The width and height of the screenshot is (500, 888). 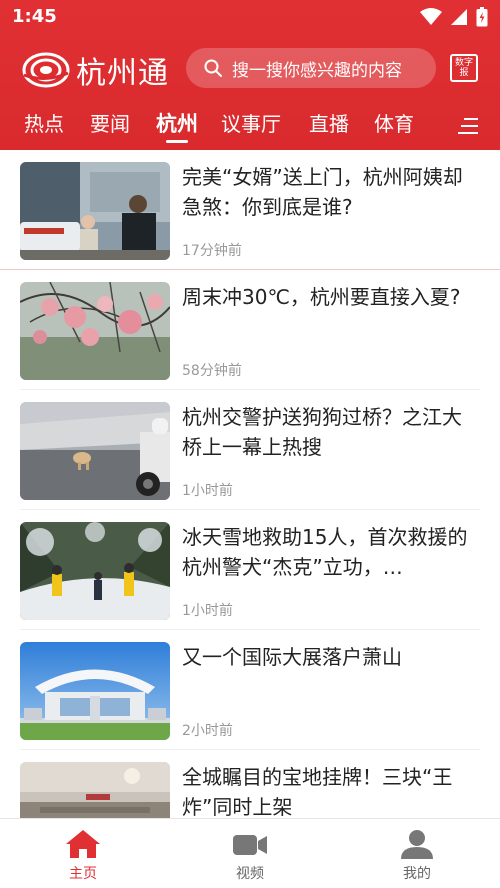 What do you see at coordinates (482, 17) in the screenshot?
I see `battery-icon` at bounding box center [482, 17].